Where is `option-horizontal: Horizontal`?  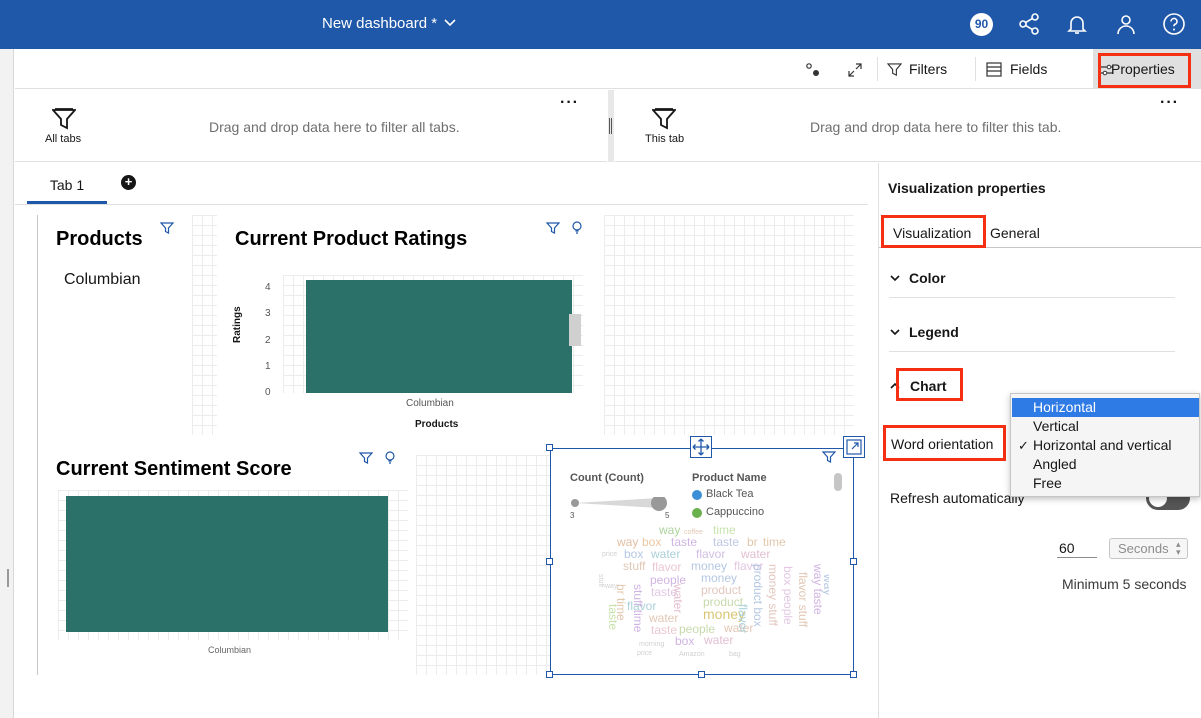 option-horizontal: Horizontal is located at coordinates (1105, 407).